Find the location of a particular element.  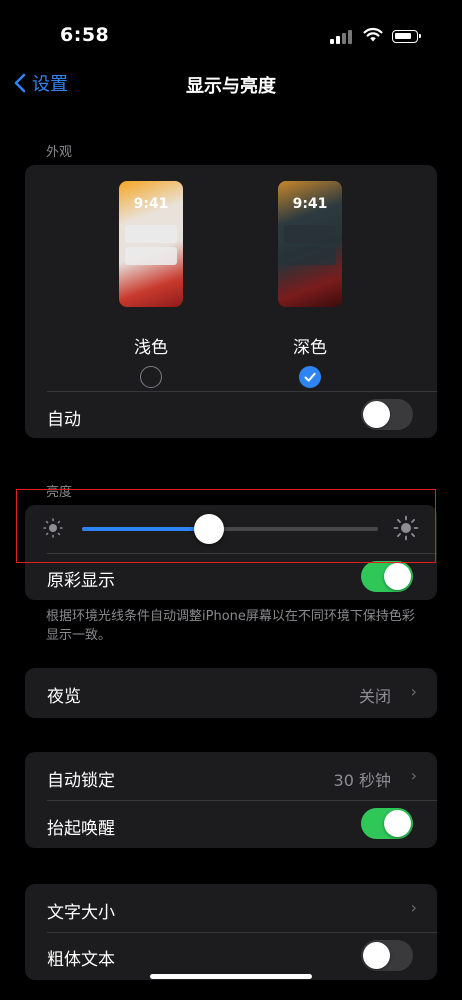

status-time: 6:58 is located at coordinates (85, 35).